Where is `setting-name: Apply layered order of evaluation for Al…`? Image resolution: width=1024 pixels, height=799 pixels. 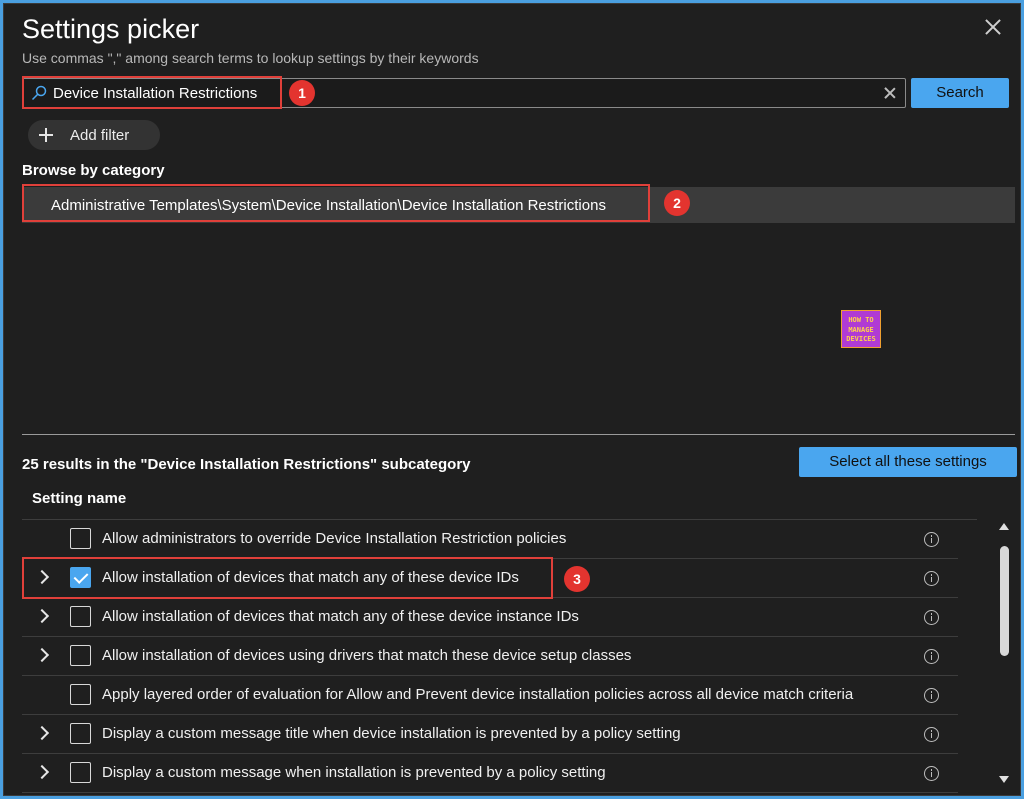
setting-name: Apply layered order of evaluation for Al… is located at coordinates (478, 694).